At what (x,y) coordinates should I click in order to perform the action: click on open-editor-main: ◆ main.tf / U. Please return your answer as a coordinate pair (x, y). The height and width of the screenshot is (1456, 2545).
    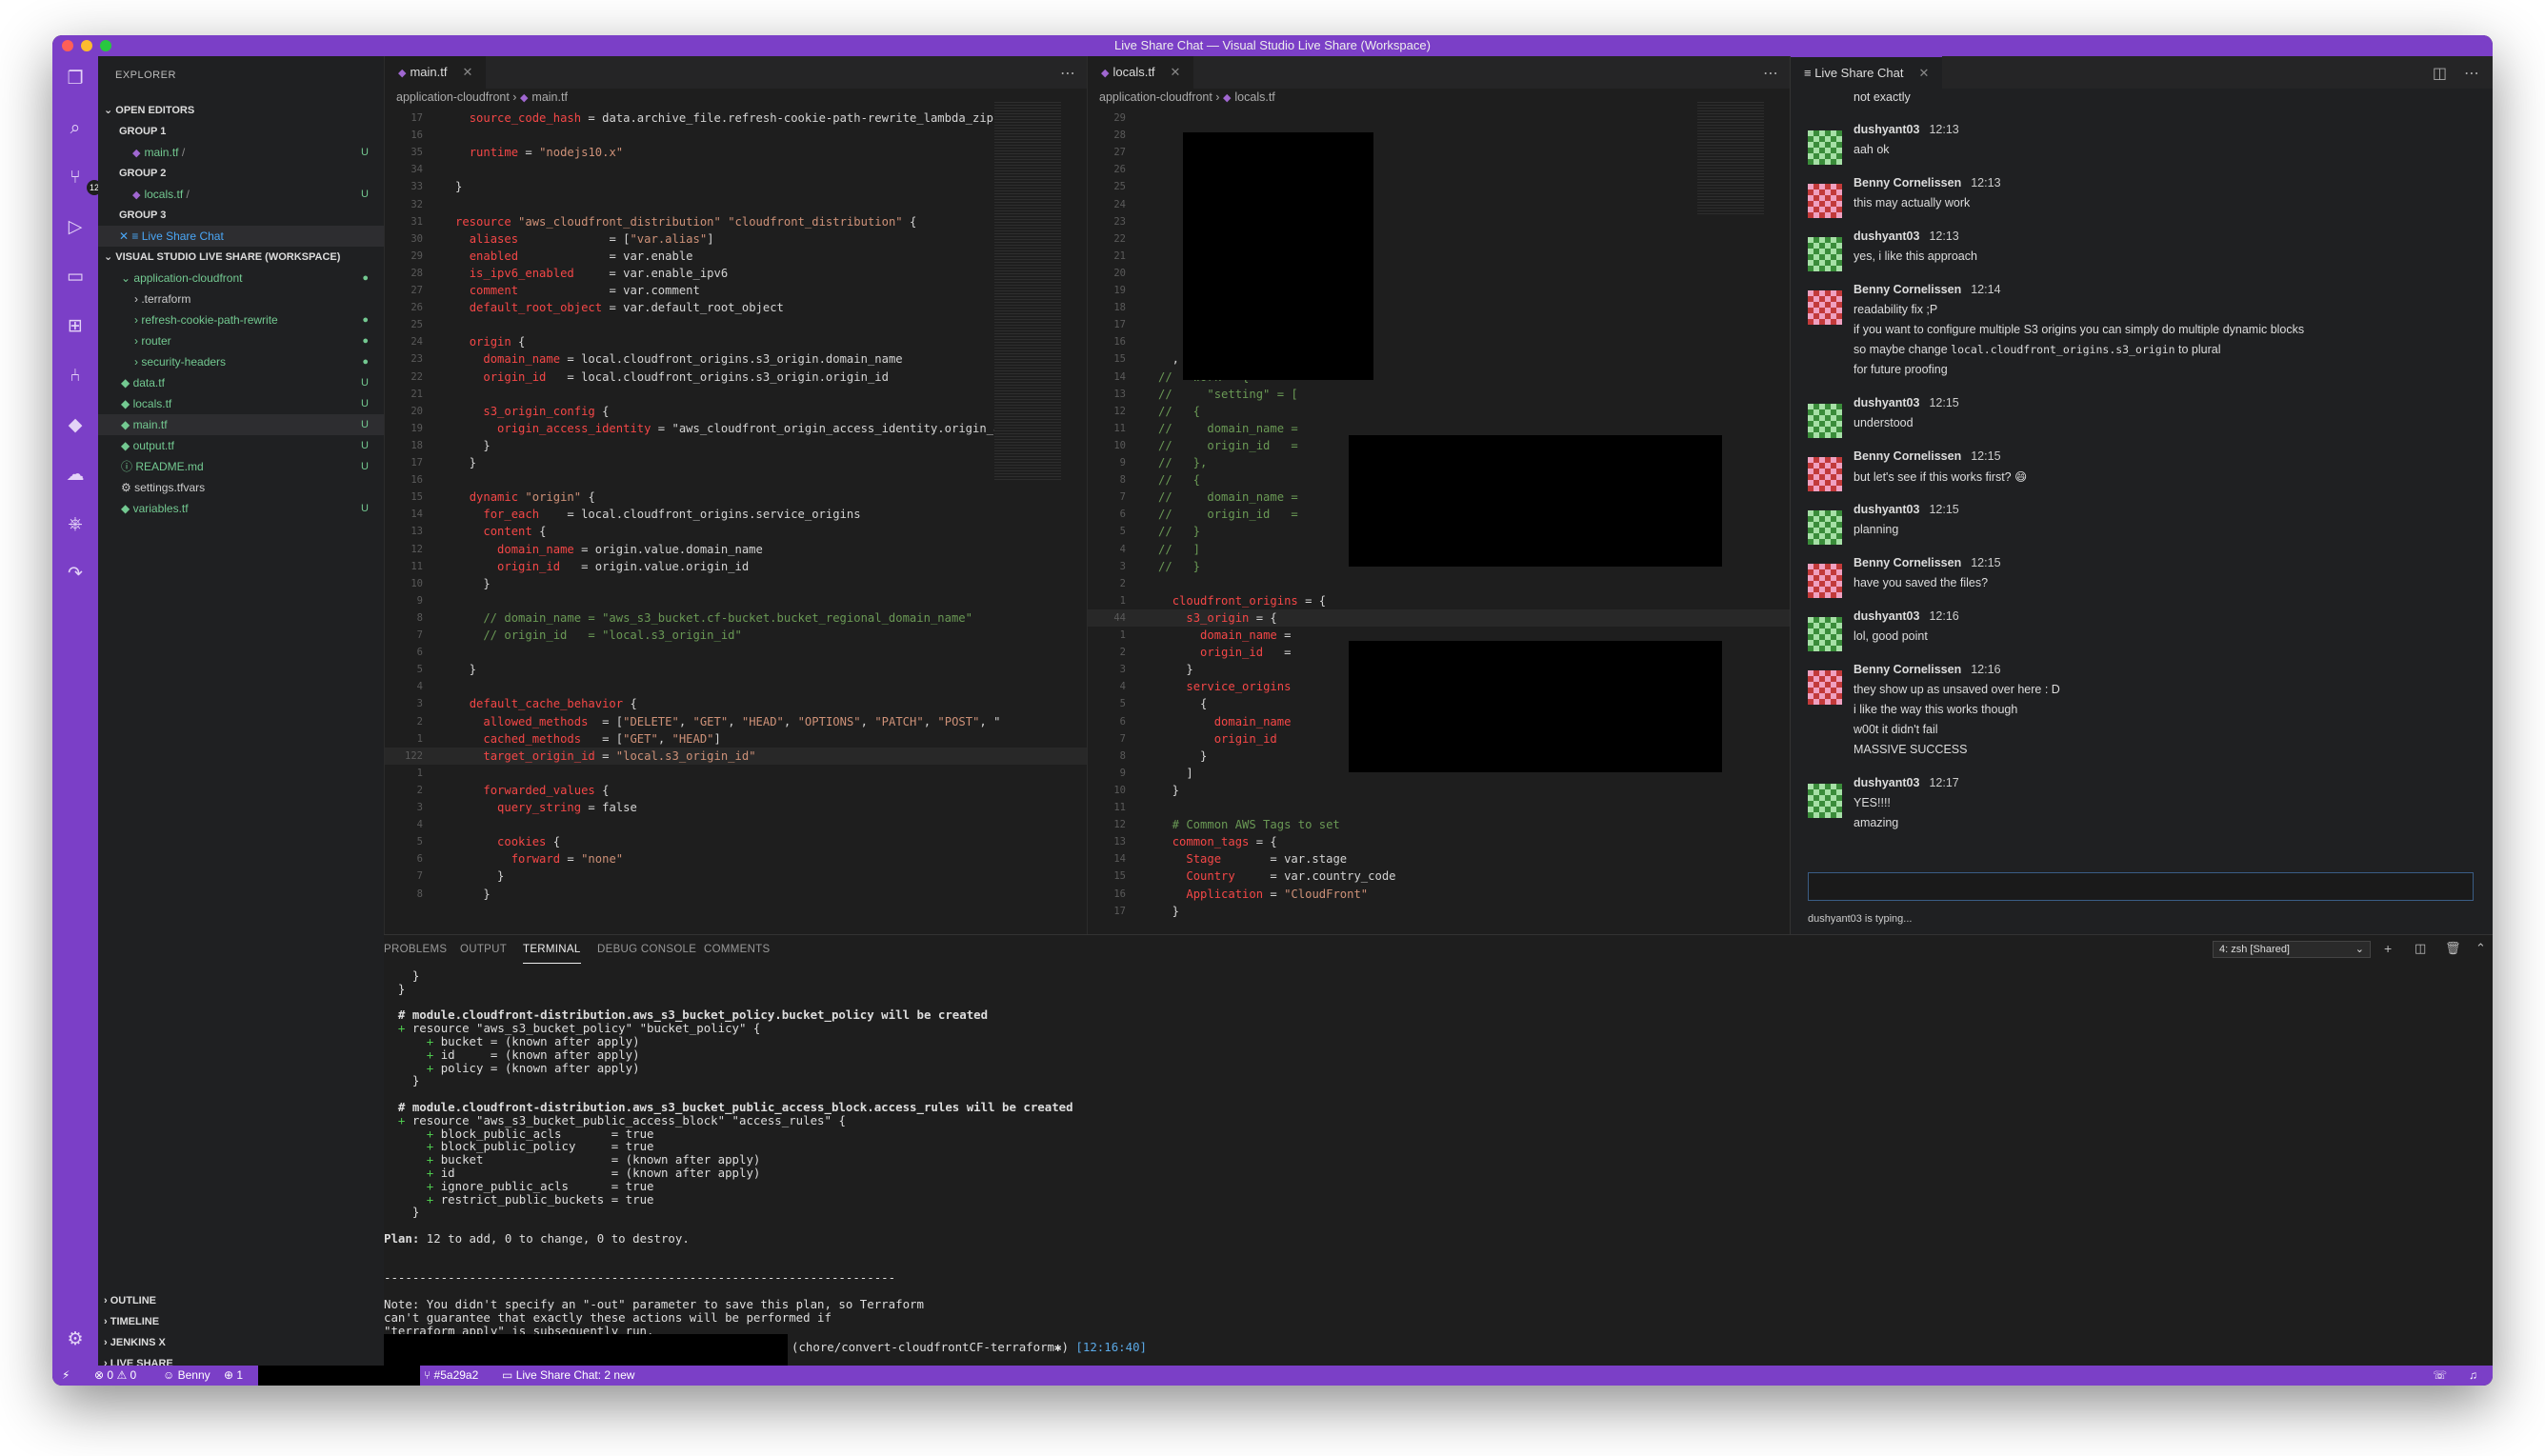
    Looking at the image, I should click on (241, 152).